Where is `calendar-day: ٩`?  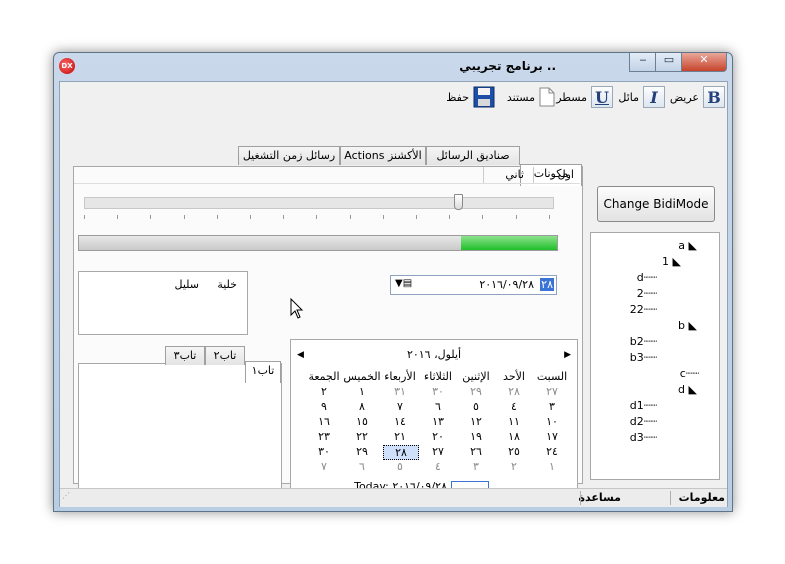
calendar-day: ٩ is located at coordinates (324, 406).